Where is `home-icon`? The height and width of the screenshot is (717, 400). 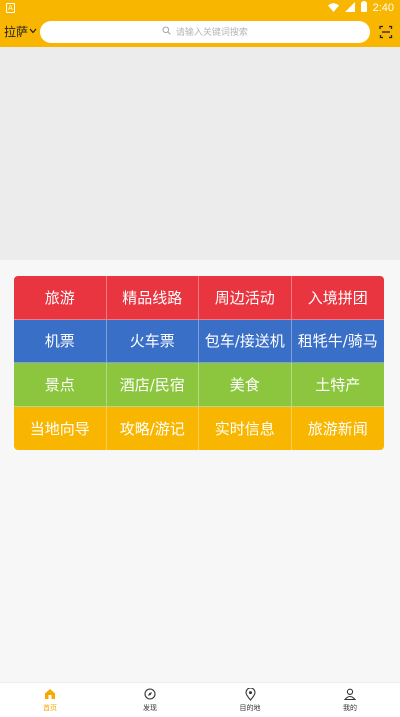
home-icon is located at coordinates (50, 694).